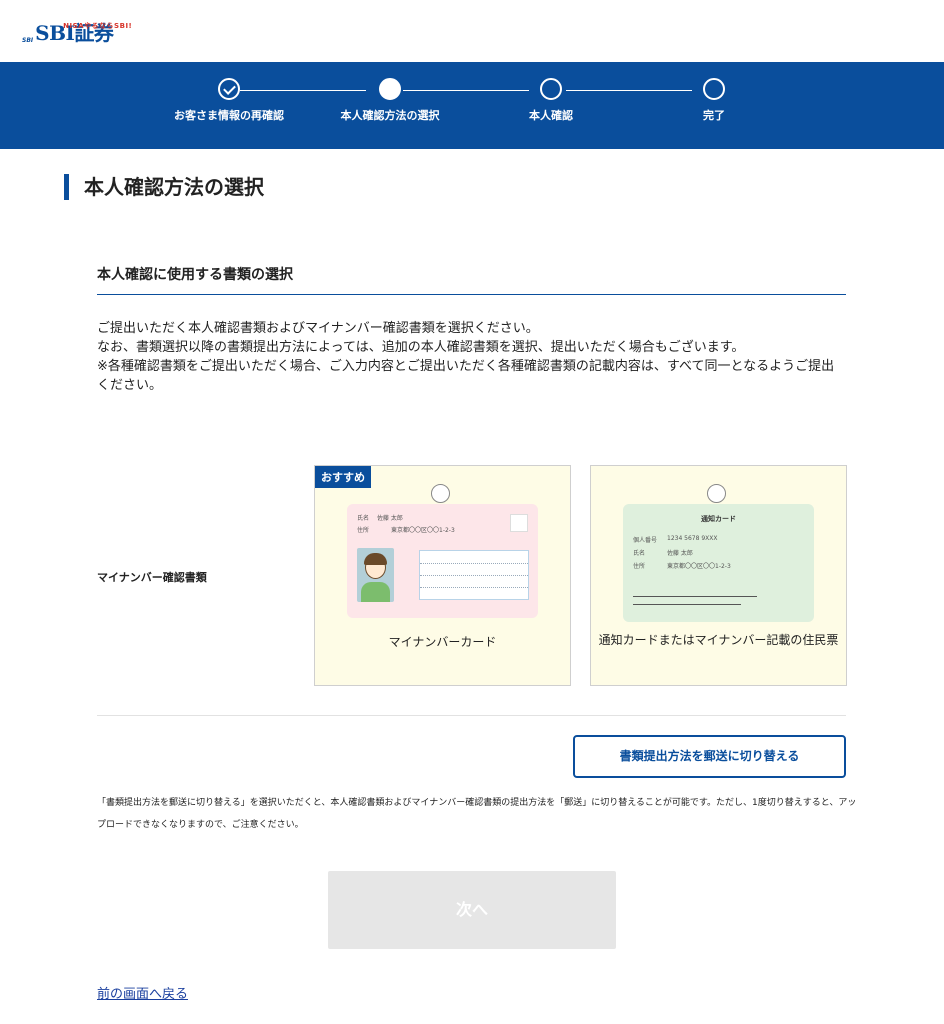 This screenshot has height=1024, width=944. I want to click on step-1: お客さま情報の再確認, so click(229, 100).